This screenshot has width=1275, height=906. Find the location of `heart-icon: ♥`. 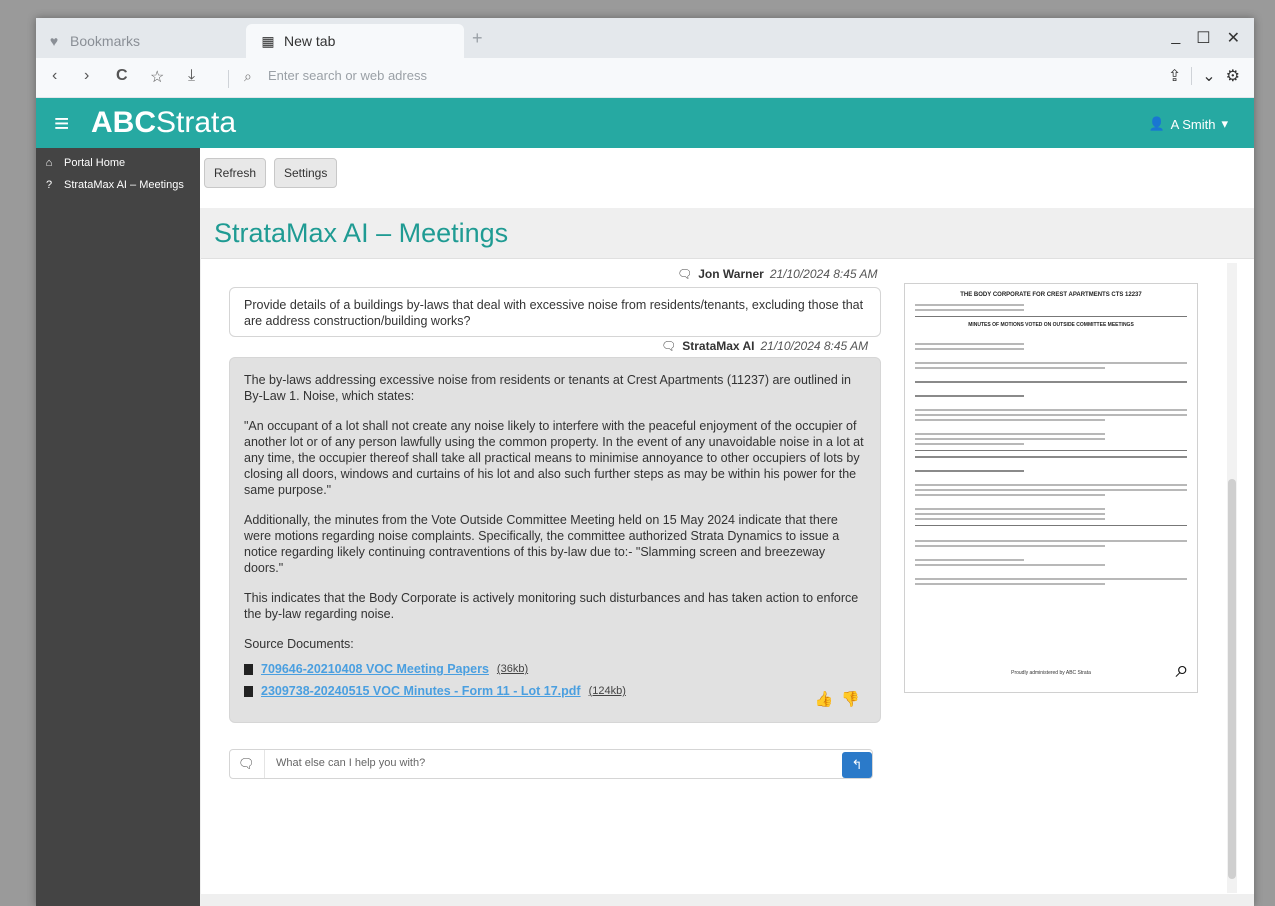

heart-icon: ♥ is located at coordinates (54, 41).